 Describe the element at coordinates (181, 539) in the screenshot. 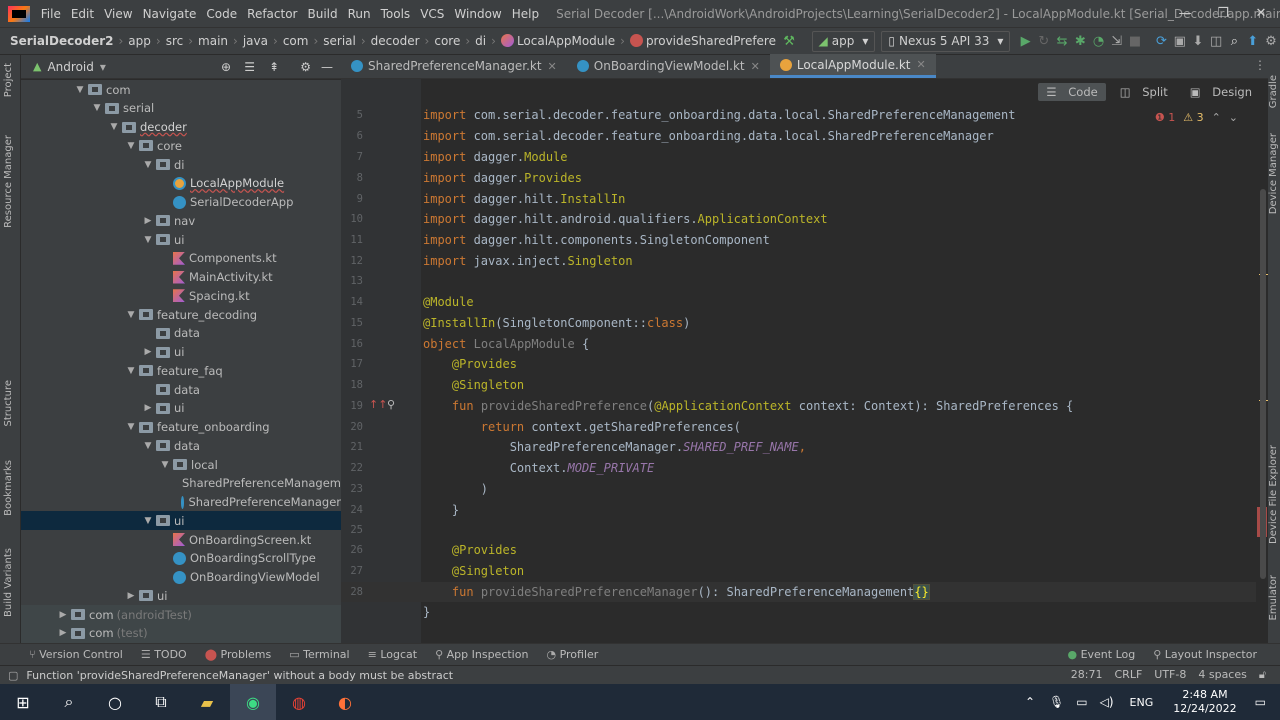

I see `tree-item: OnBoardingScreen.kt` at that location.